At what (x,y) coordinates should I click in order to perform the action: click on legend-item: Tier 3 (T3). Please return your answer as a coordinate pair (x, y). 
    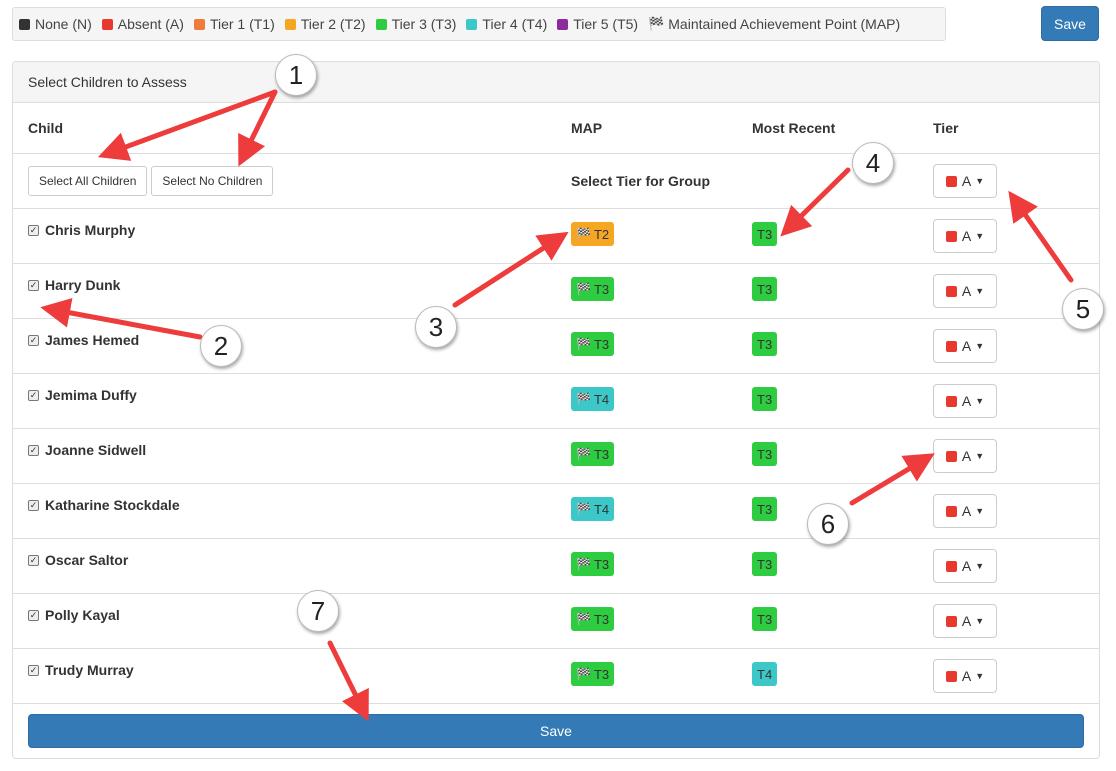
    Looking at the image, I should click on (415, 24).